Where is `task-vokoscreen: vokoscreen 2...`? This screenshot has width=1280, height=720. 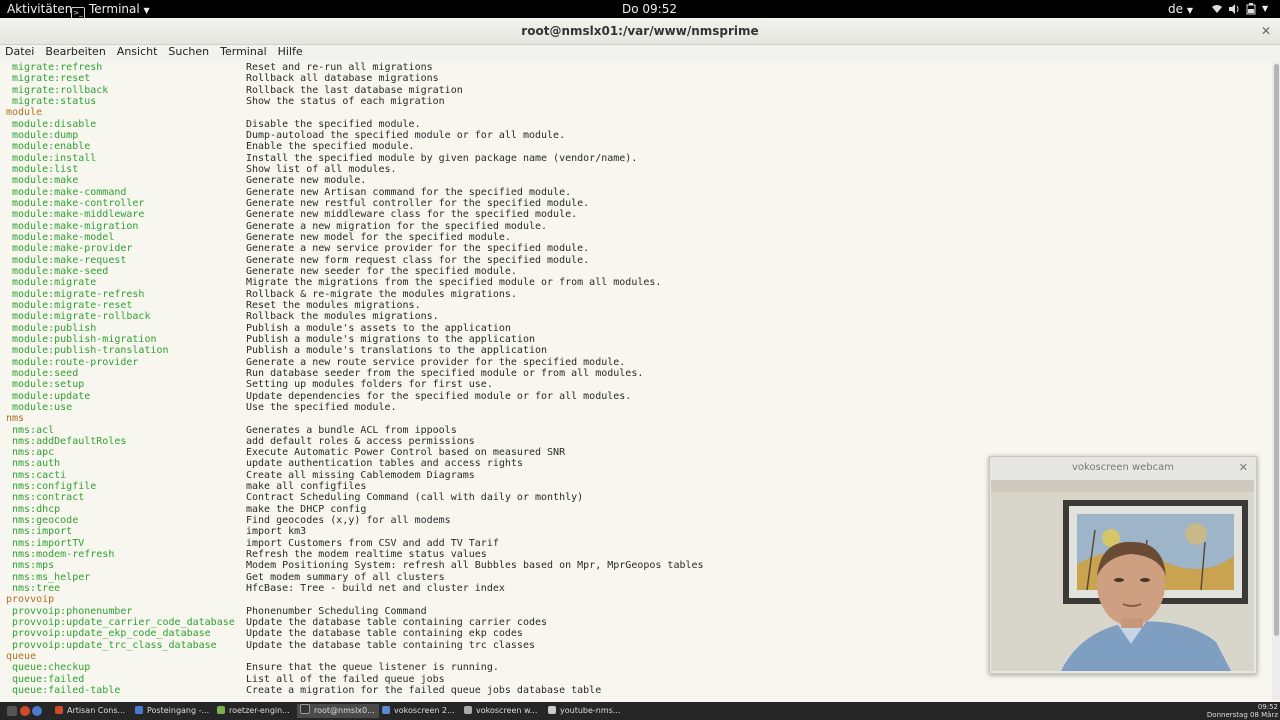
task-vokoscreen: vokoscreen 2... is located at coordinates (421, 711).